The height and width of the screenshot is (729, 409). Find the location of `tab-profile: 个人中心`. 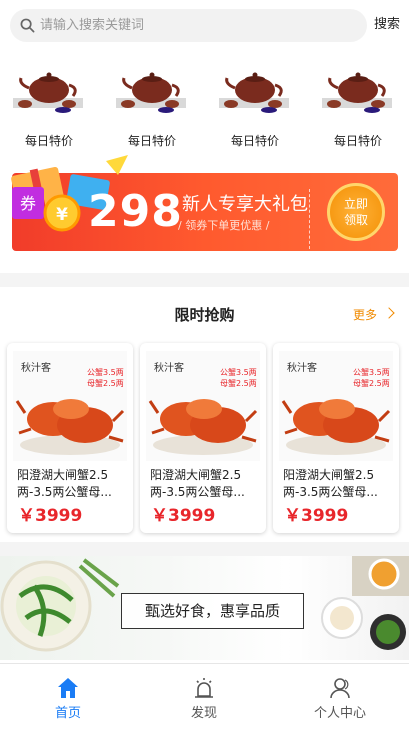

tab-profile: 个人中心 is located at coordinates (340, 696).